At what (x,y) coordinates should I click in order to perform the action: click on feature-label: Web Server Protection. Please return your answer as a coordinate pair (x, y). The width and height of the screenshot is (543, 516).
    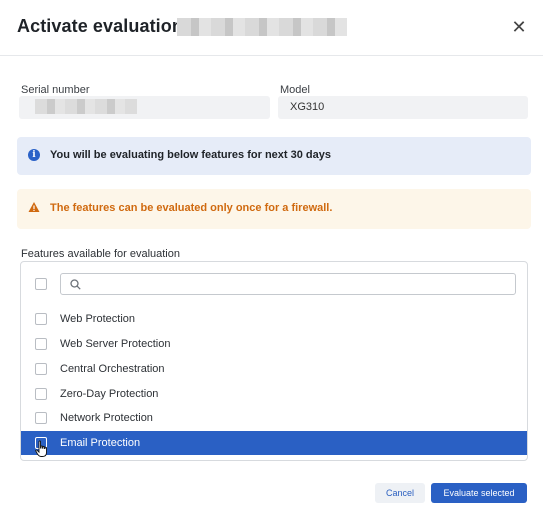
    Looking at the image, I should click on (115, 344).